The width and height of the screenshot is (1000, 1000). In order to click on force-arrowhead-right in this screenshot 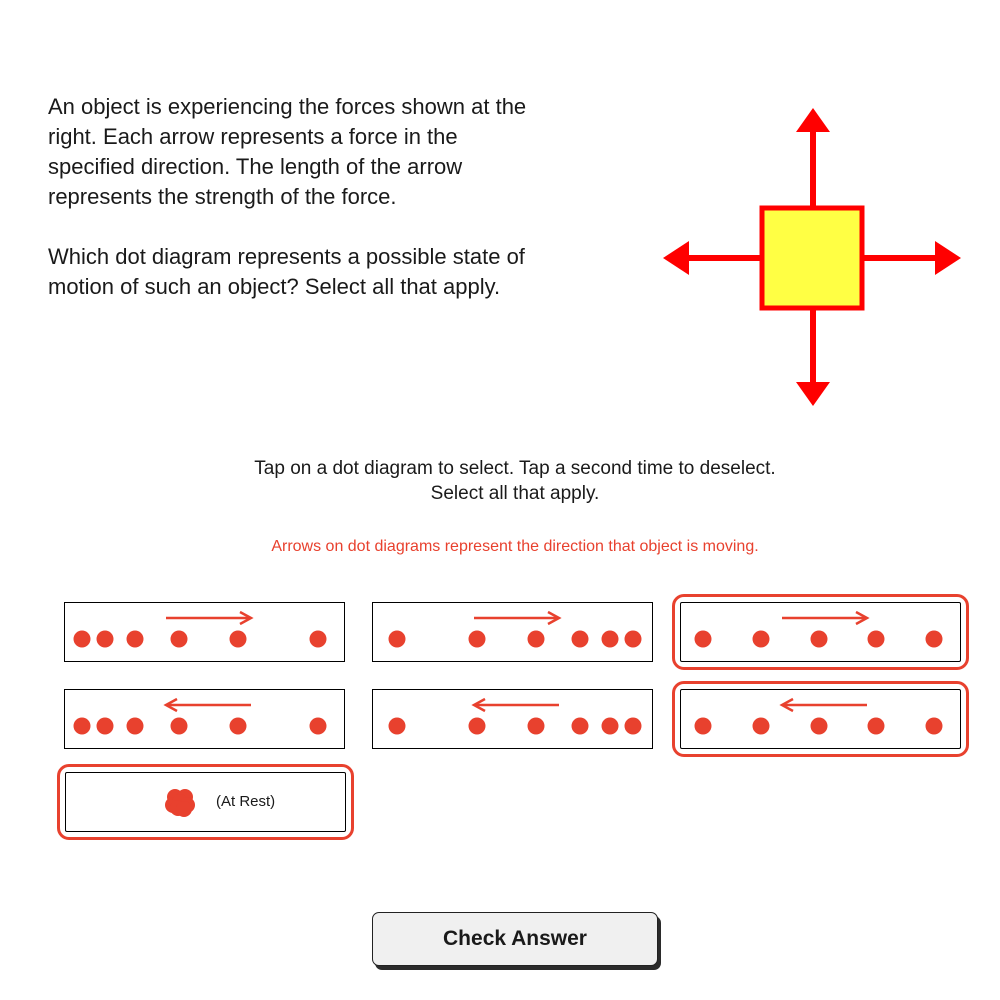, I will do `click(948, 258)`.